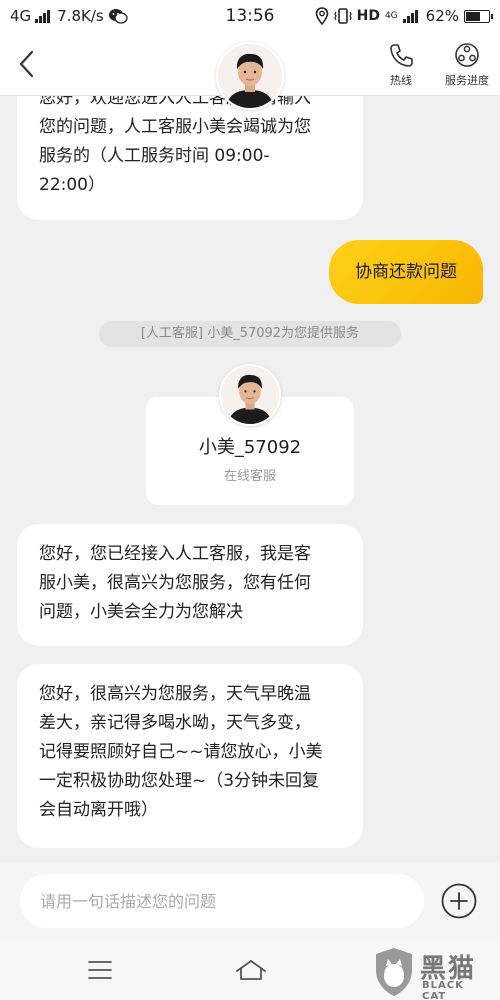 Image resolution: width=500 pixels, height=1000 pixels. Describe the element at coordinates (443, 990) in the screenshot. I see `watermark-subtext: BLACK CAT` at that location.